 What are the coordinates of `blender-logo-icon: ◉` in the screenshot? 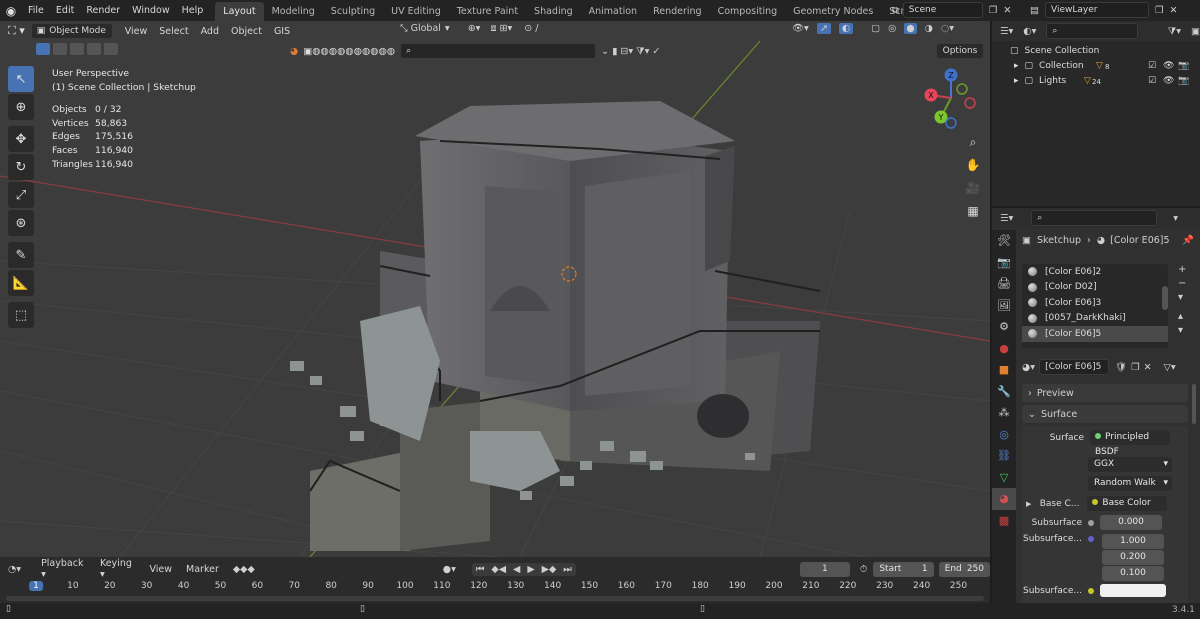 It's located at (11, 11).